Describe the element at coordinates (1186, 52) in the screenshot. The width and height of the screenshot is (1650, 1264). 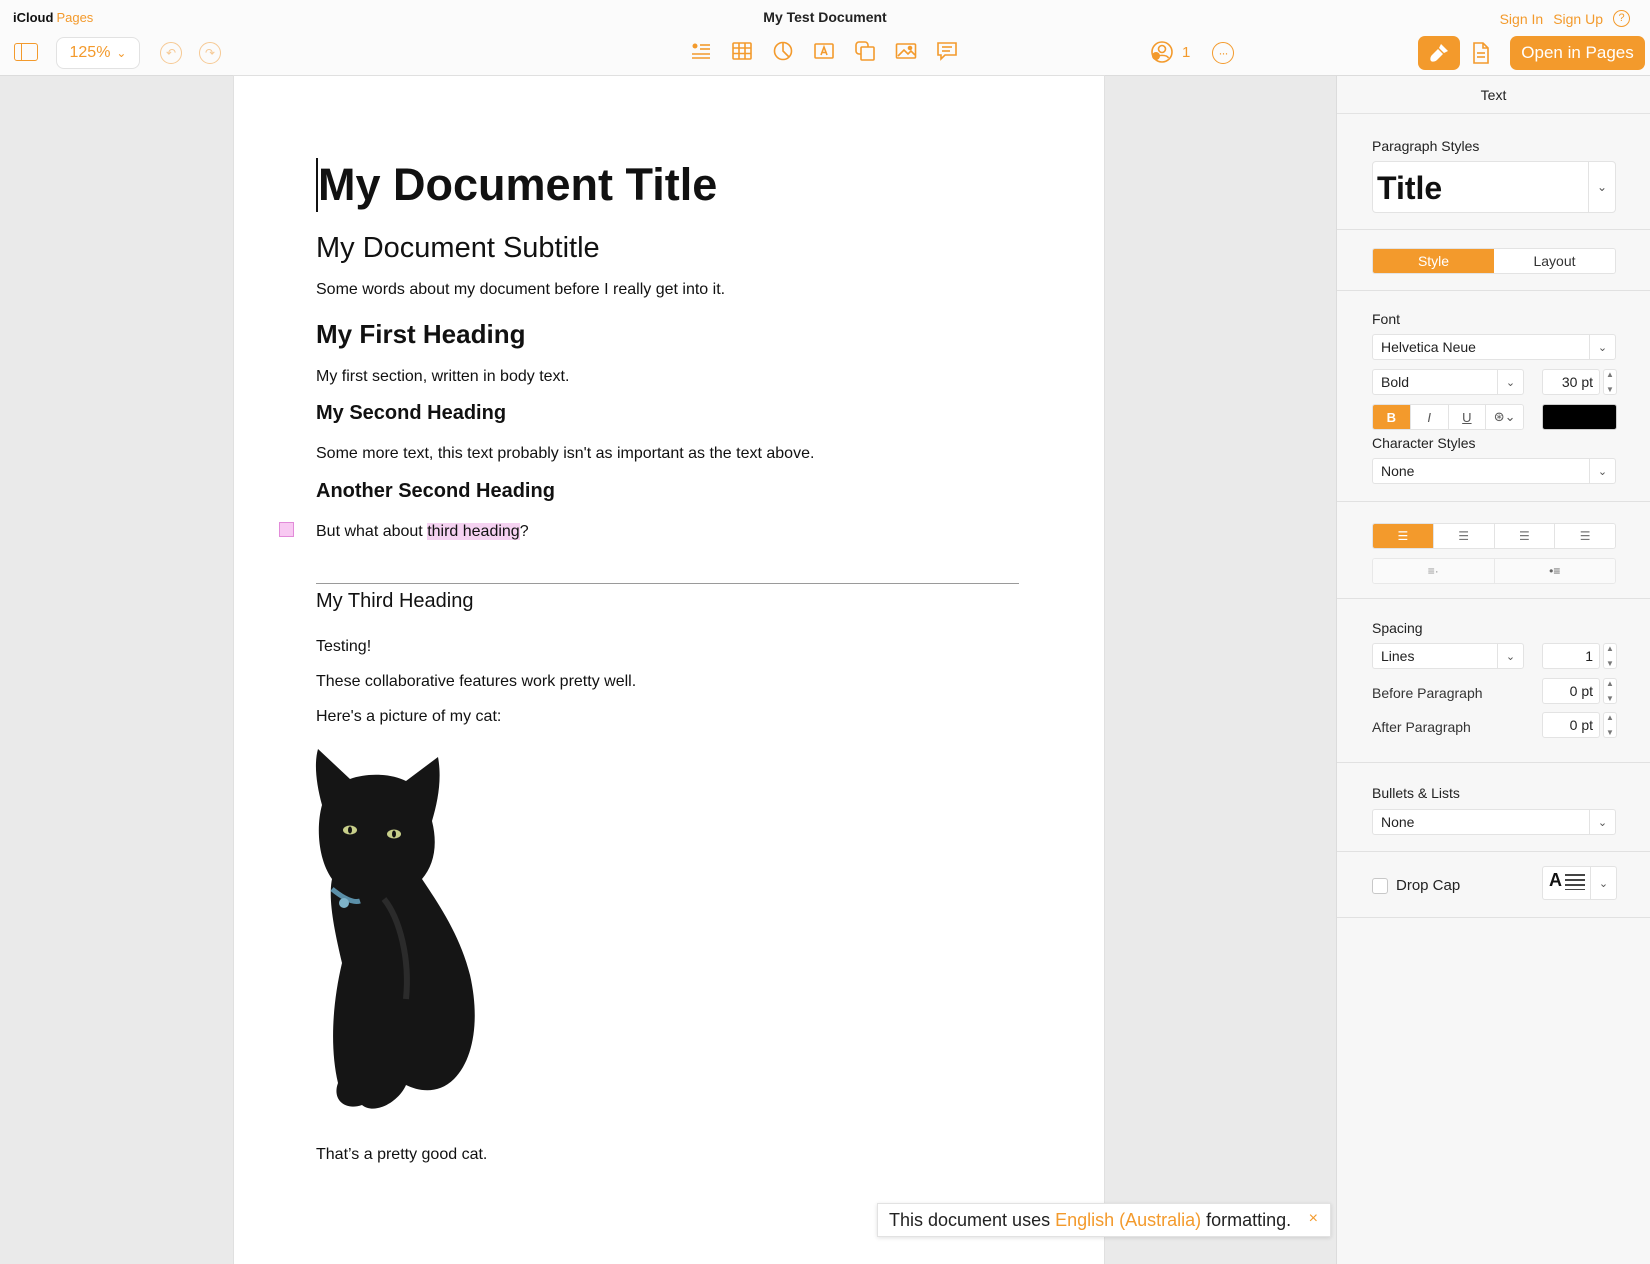
I see `collaborator-count: 1` at that location.